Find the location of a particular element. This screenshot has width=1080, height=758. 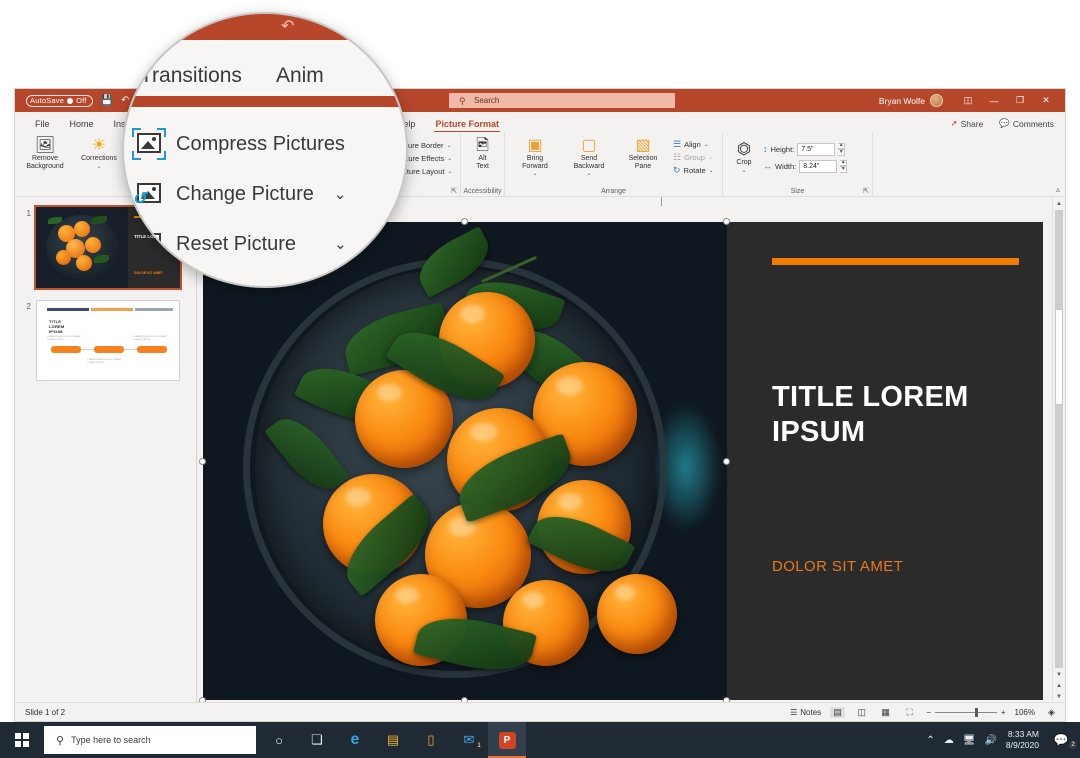

close-button: ✕ is located at coordinates (1046, 100).